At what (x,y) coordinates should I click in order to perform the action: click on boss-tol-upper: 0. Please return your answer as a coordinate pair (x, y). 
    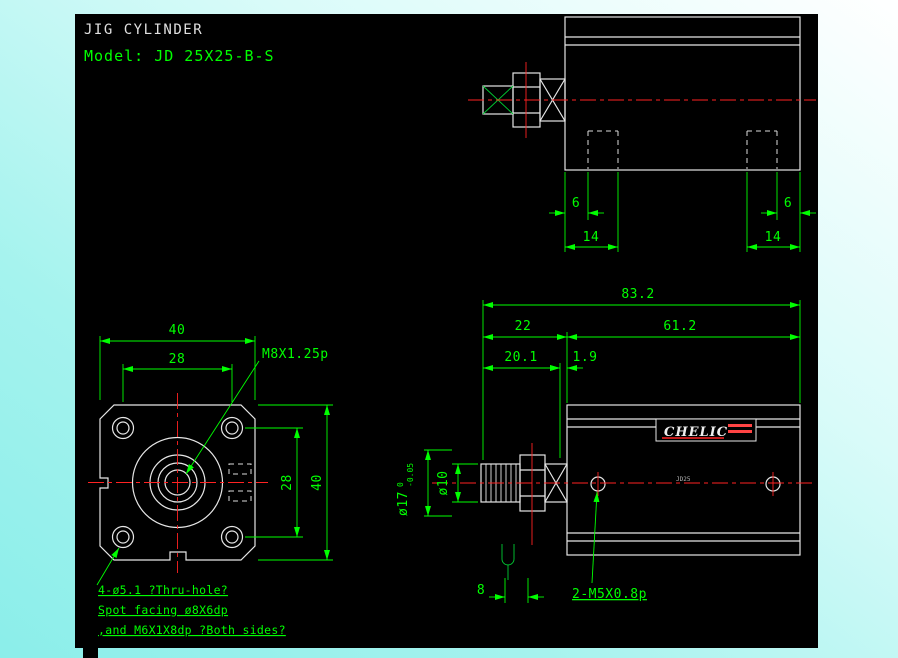
    Looking at the image, I should click on (400, 484).